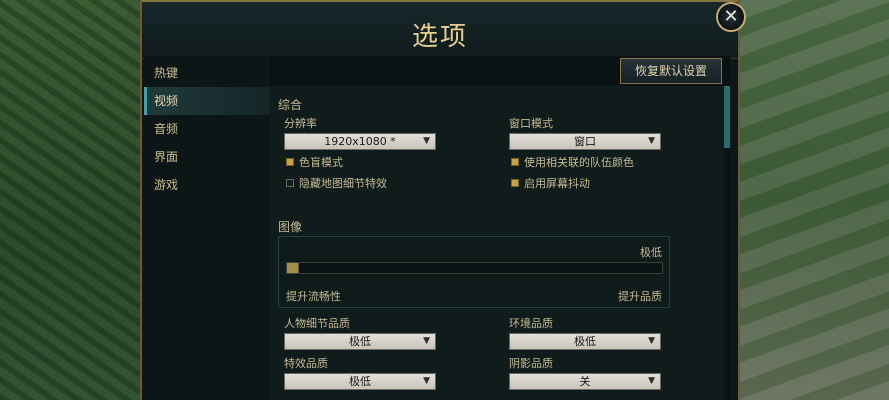 This screenshot has height=400, width=889. What do you see at coordinates (671, 71) in the screenshot?
I see `restore-defaults-button: 恢复默认设置` at bounding box center [671, 71].